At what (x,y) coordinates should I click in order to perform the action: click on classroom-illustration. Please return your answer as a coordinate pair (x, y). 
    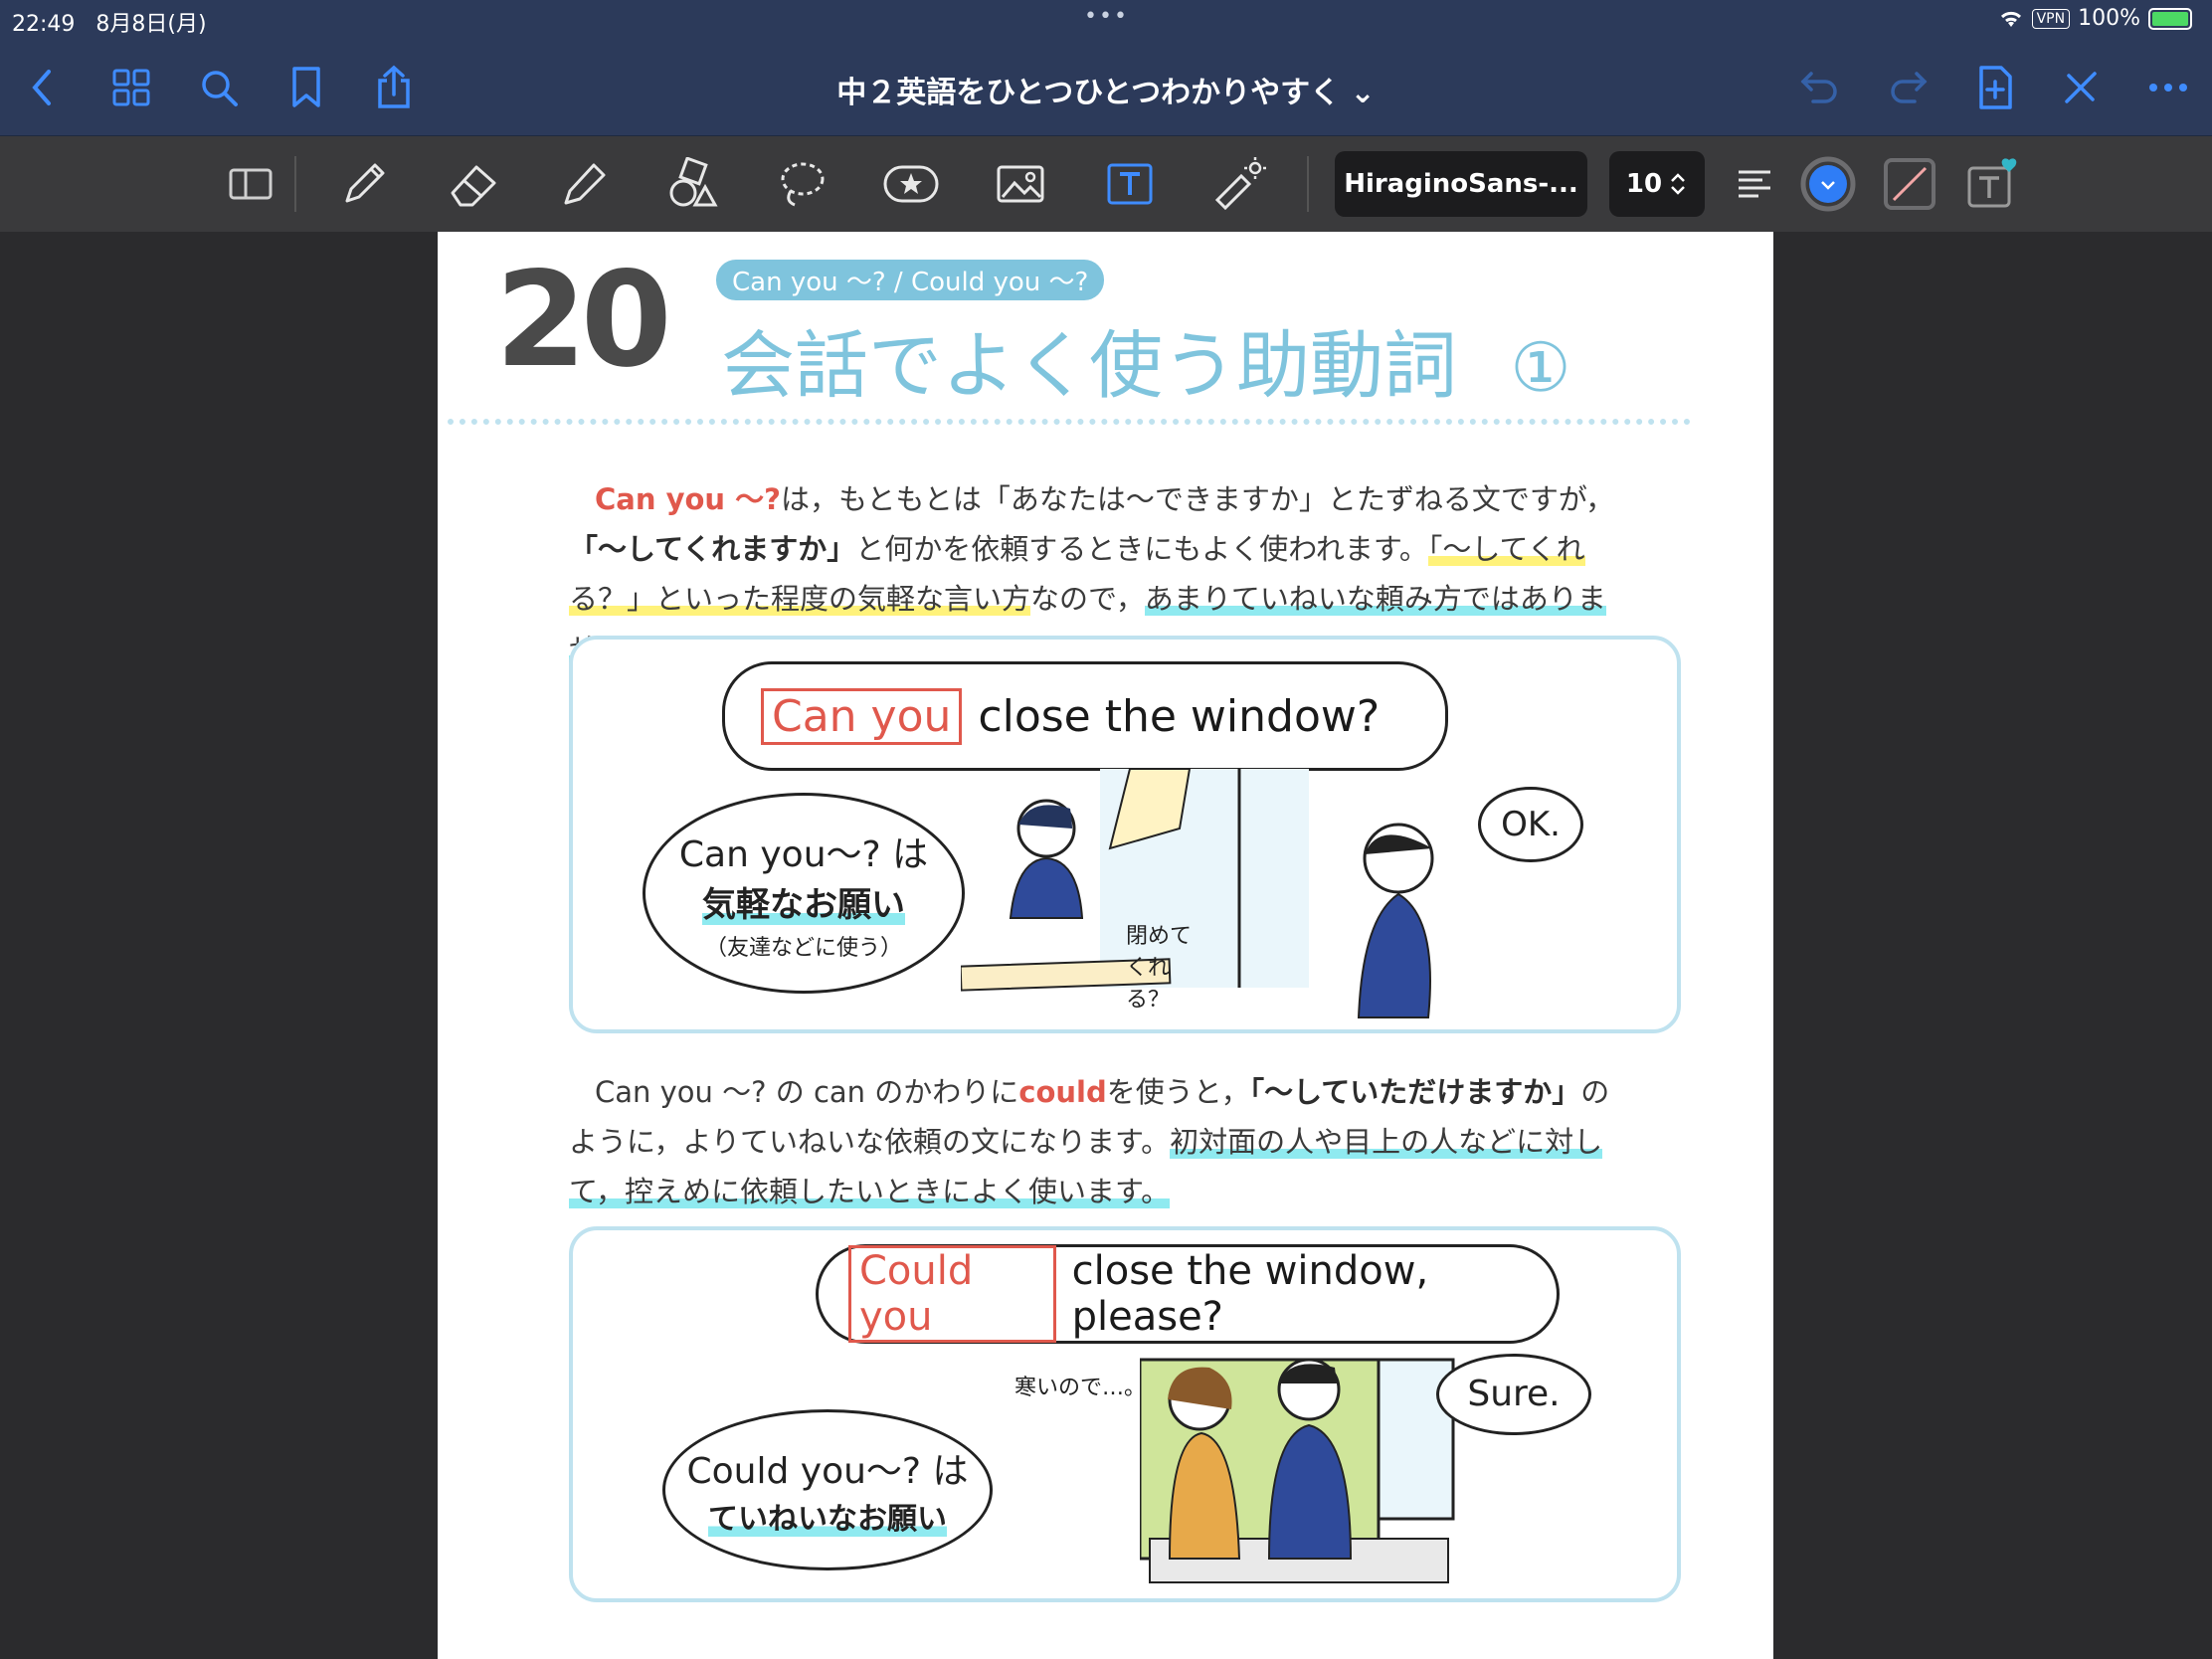
    Looking at the image, I should click on (1197, 893).